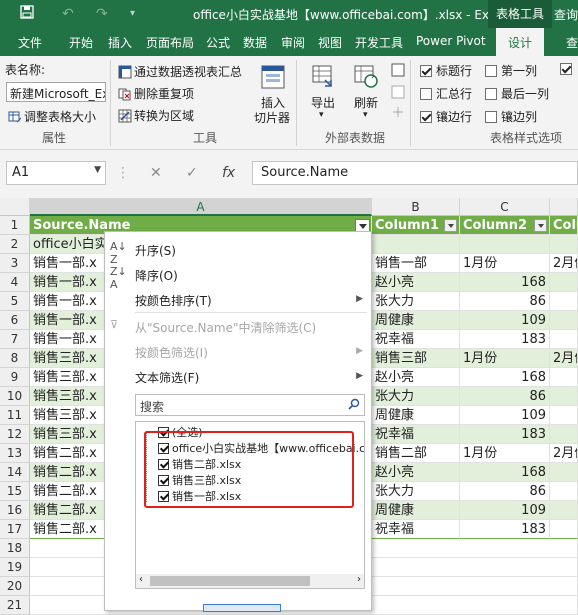  I want to click on table-cell: 86, so click(505, 301).